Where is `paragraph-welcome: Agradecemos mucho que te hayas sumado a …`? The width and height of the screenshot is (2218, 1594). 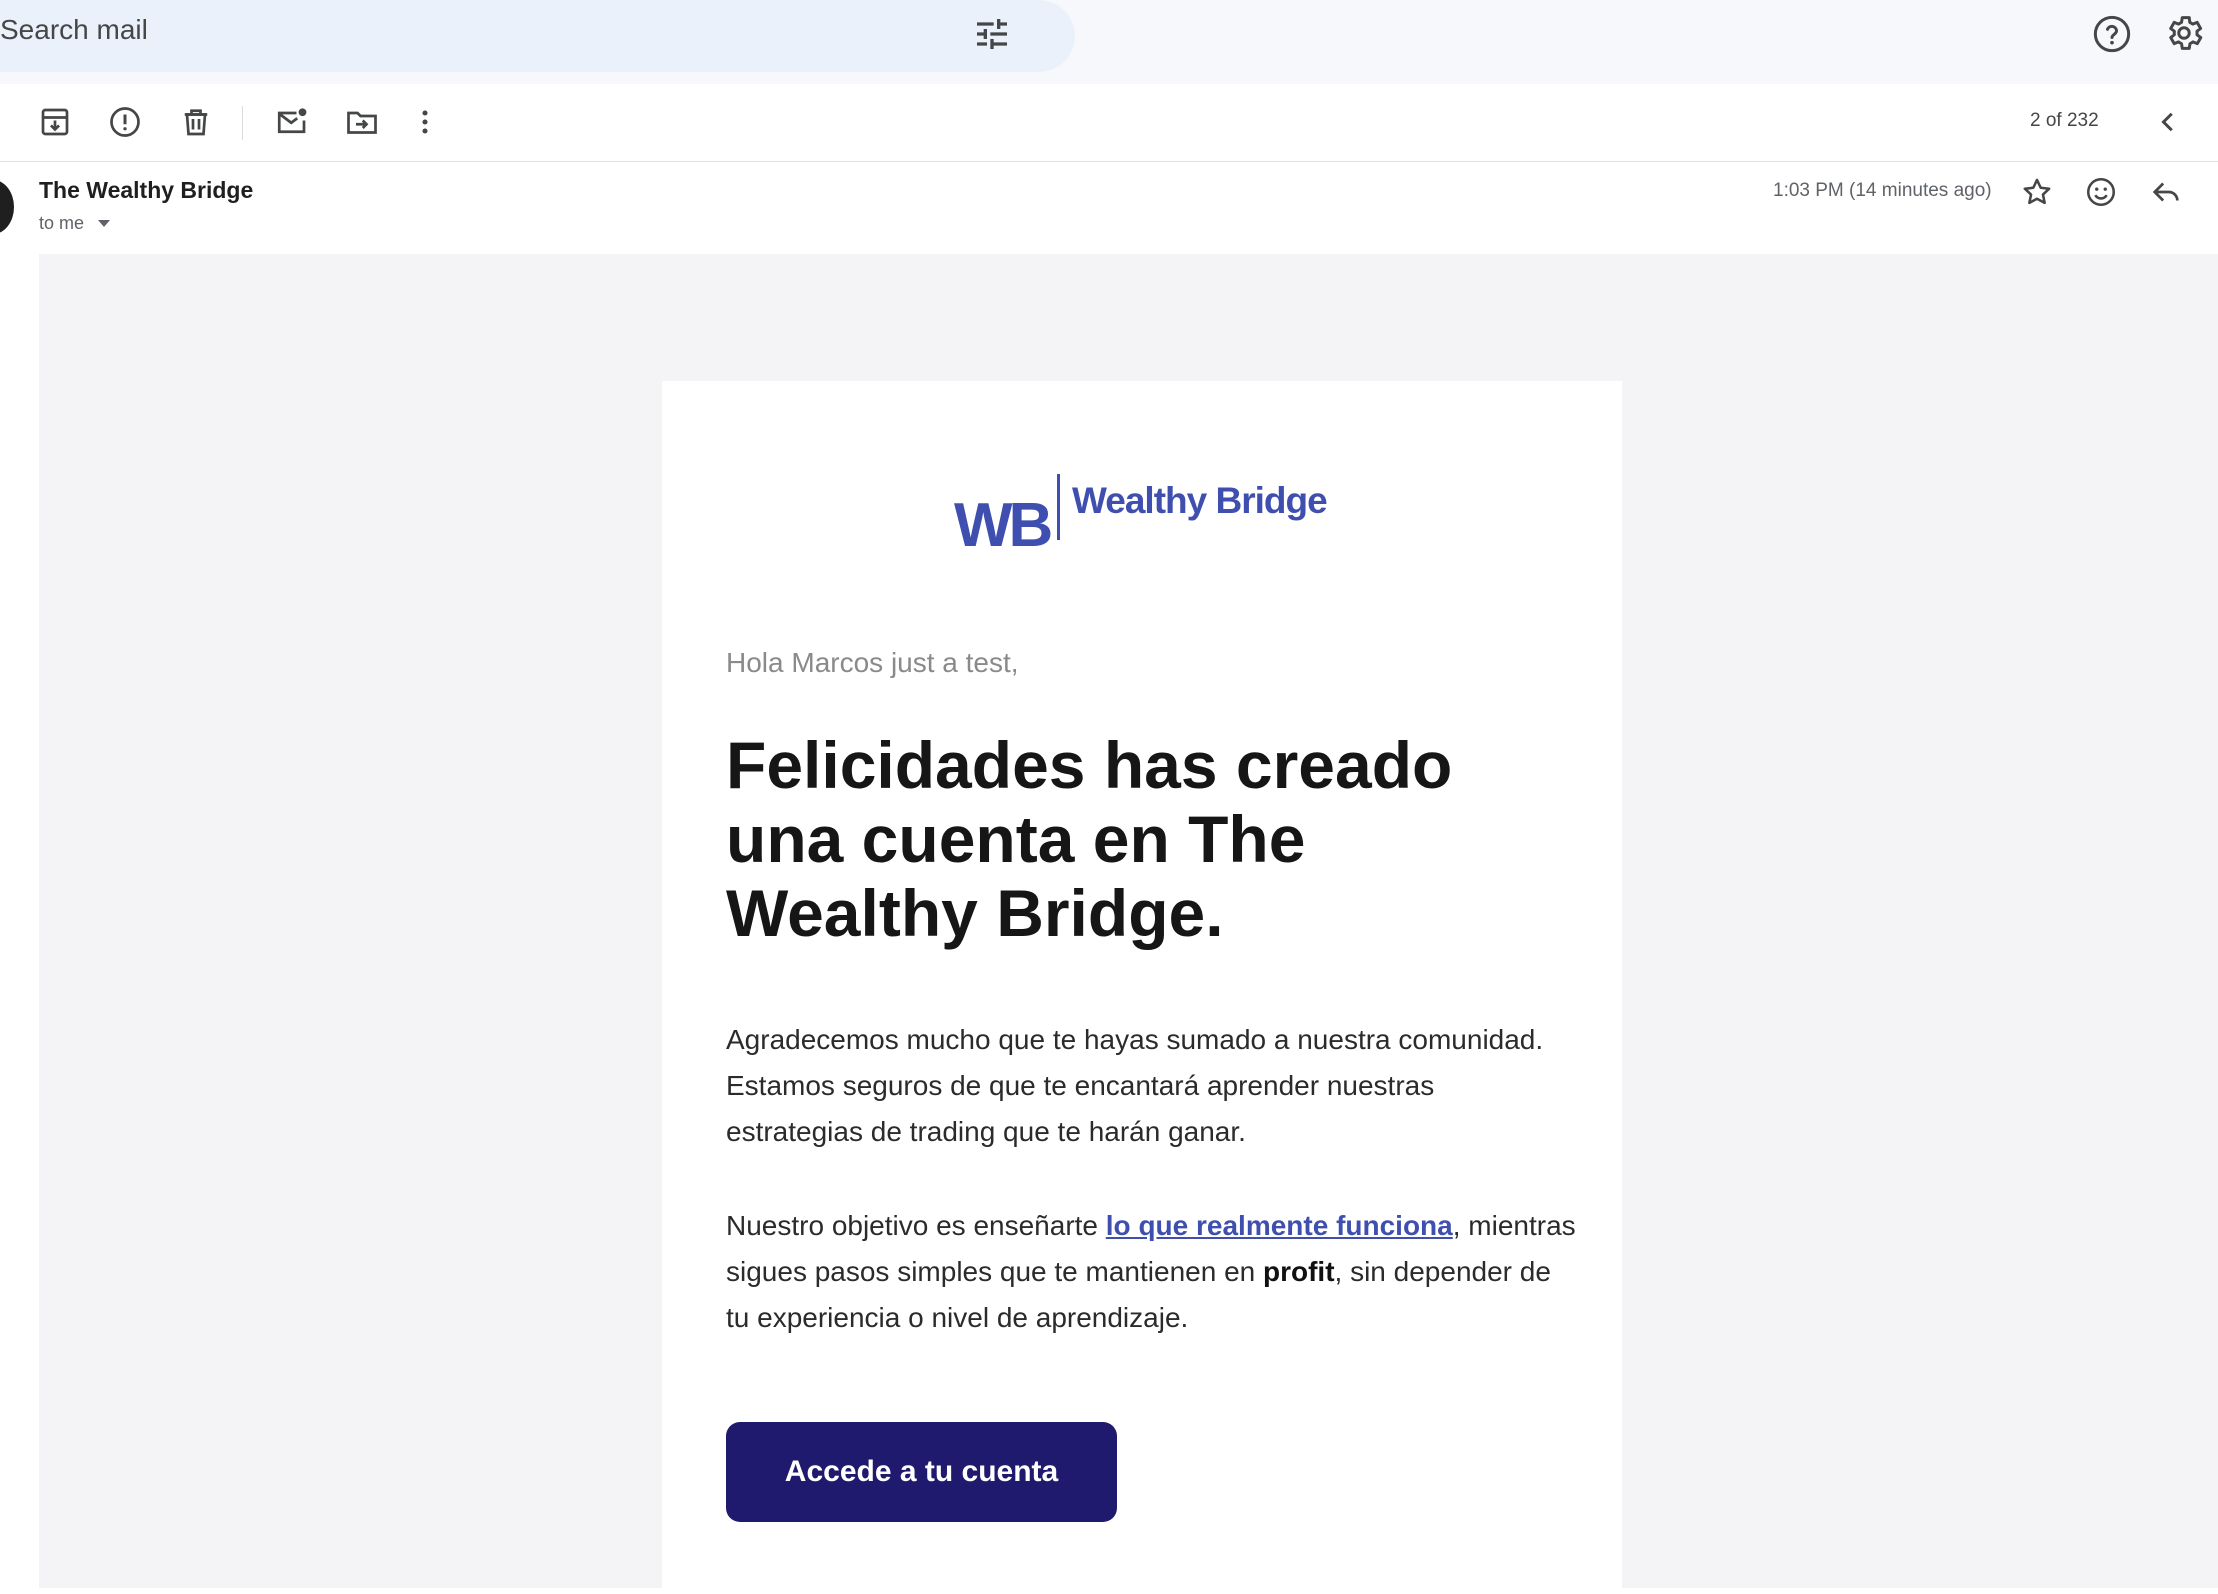
paragraph-welcome: Agradecemos mucho que te hayas sumado a … is located at coordinates (1135, 1085).